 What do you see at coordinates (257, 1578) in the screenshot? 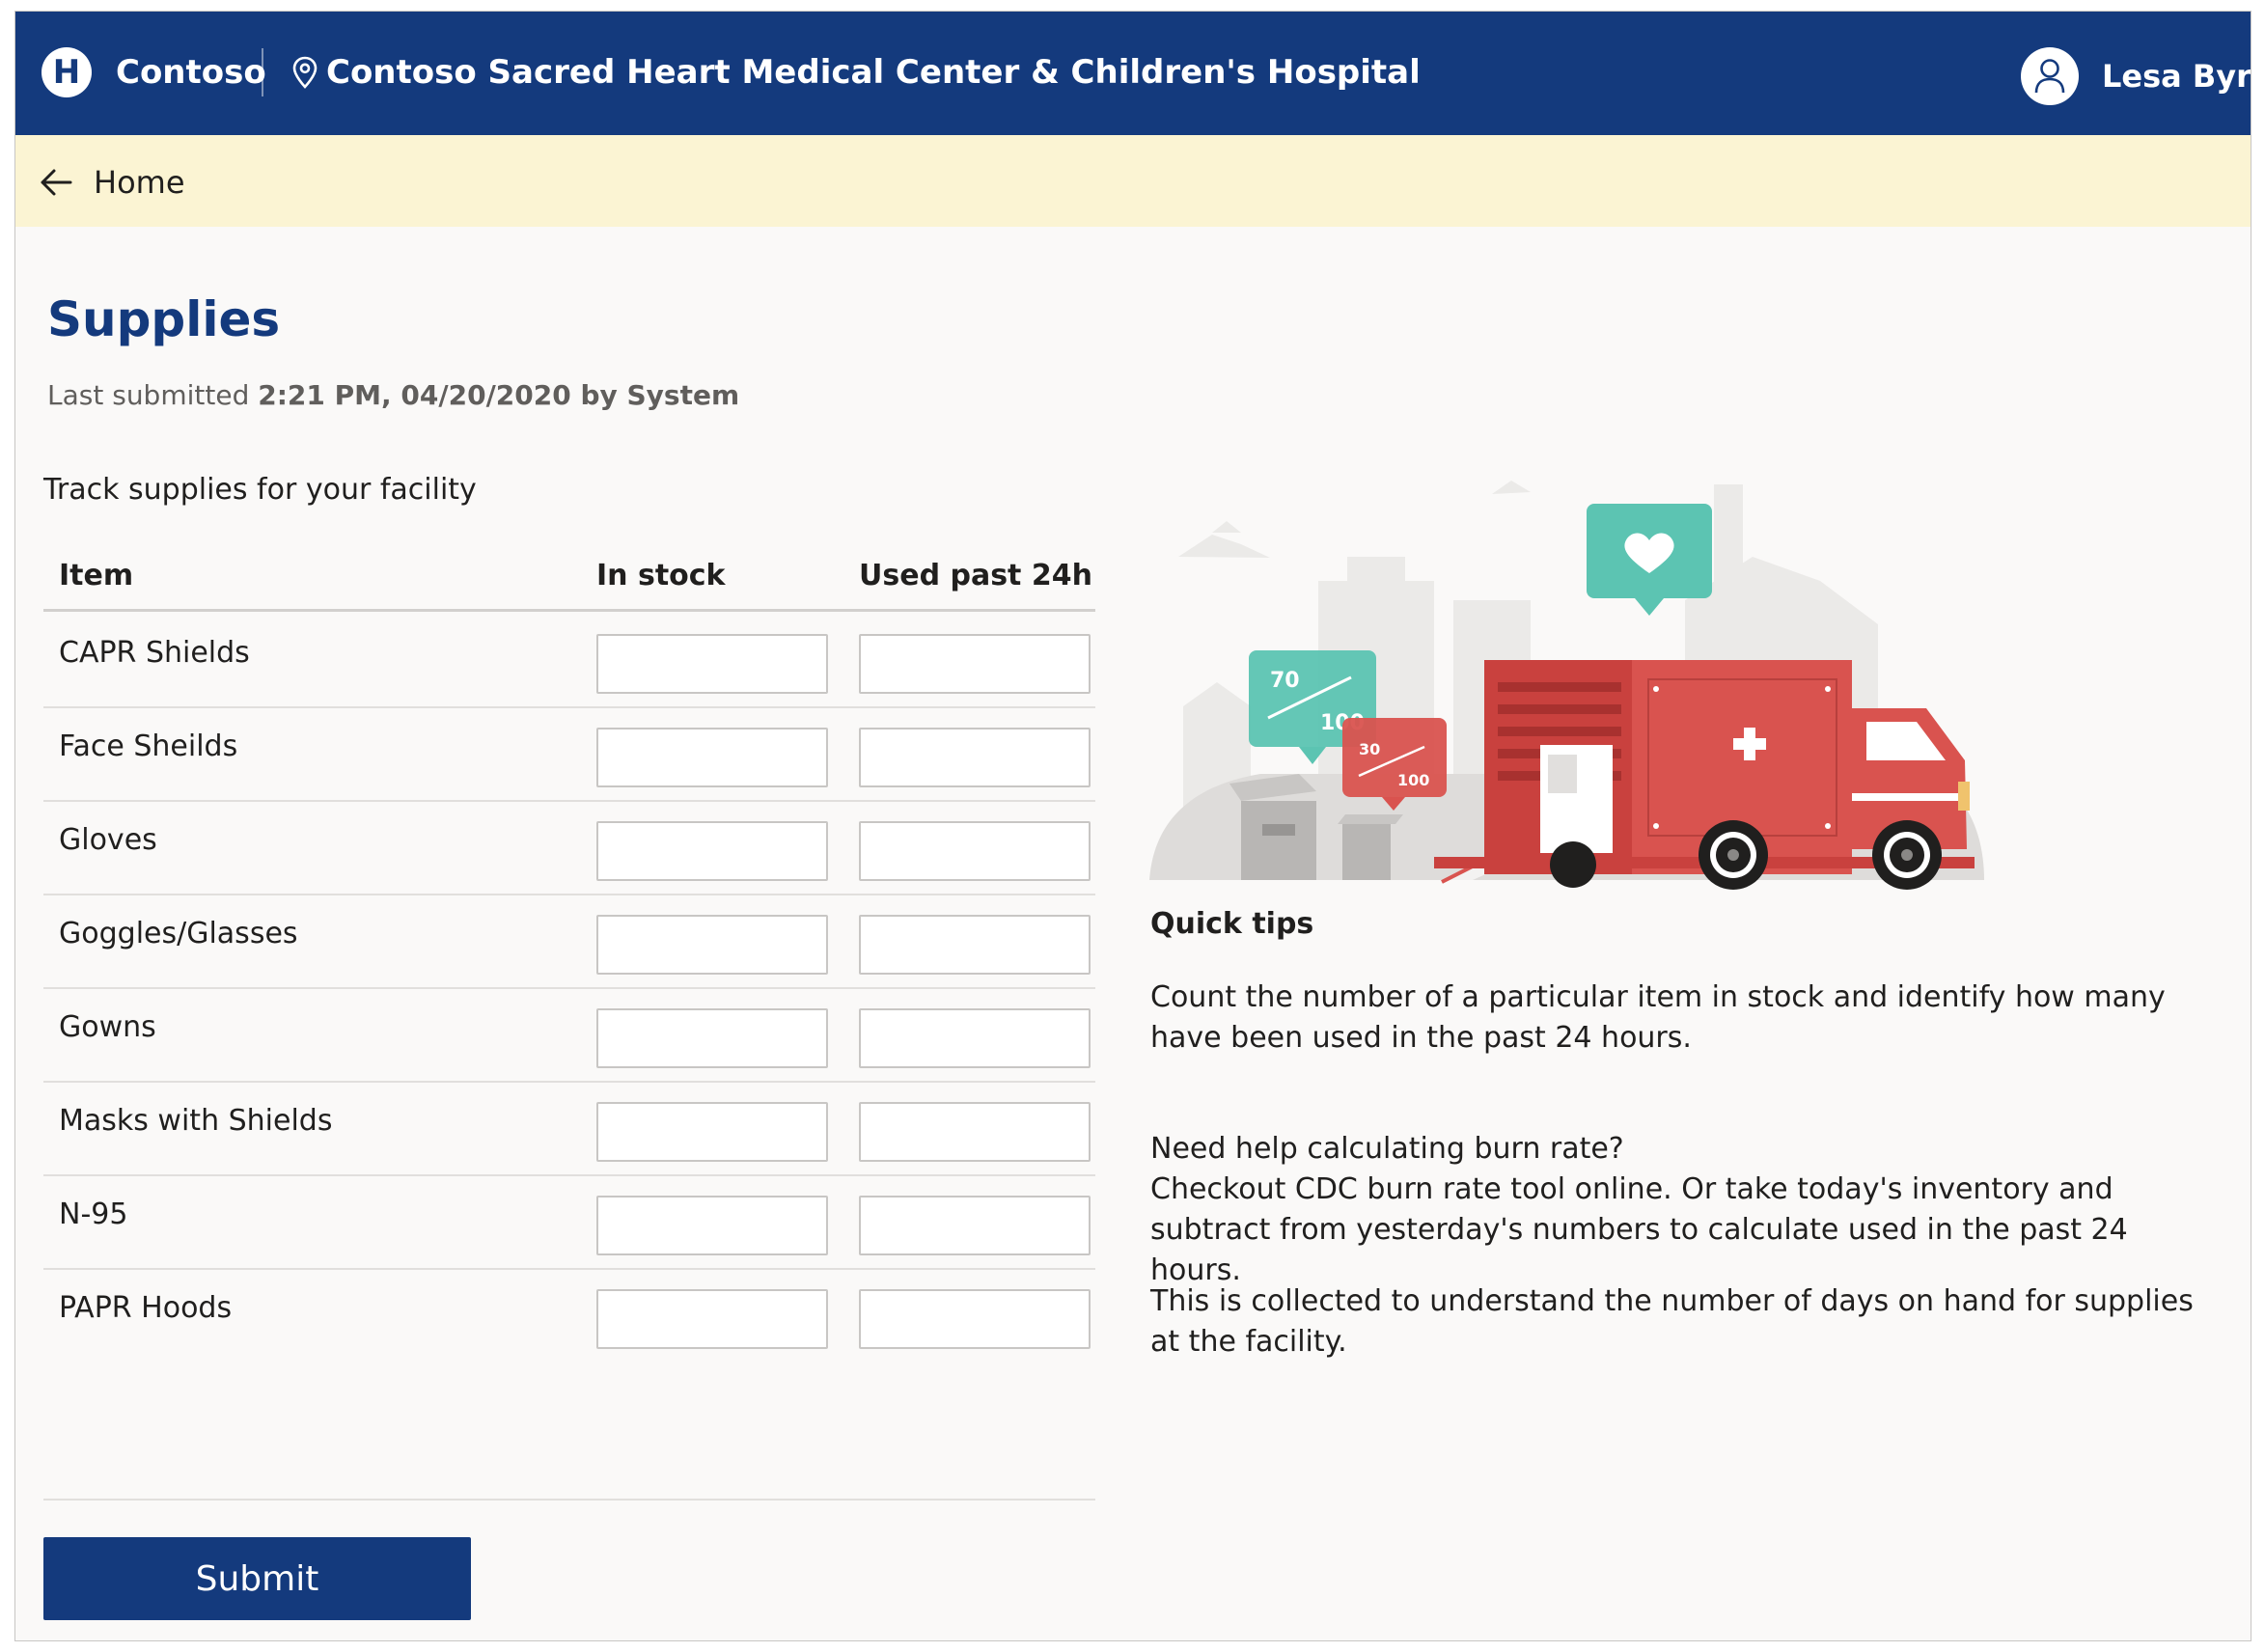
I see `submit-button: Submit` at bounding box center [257, 1578].